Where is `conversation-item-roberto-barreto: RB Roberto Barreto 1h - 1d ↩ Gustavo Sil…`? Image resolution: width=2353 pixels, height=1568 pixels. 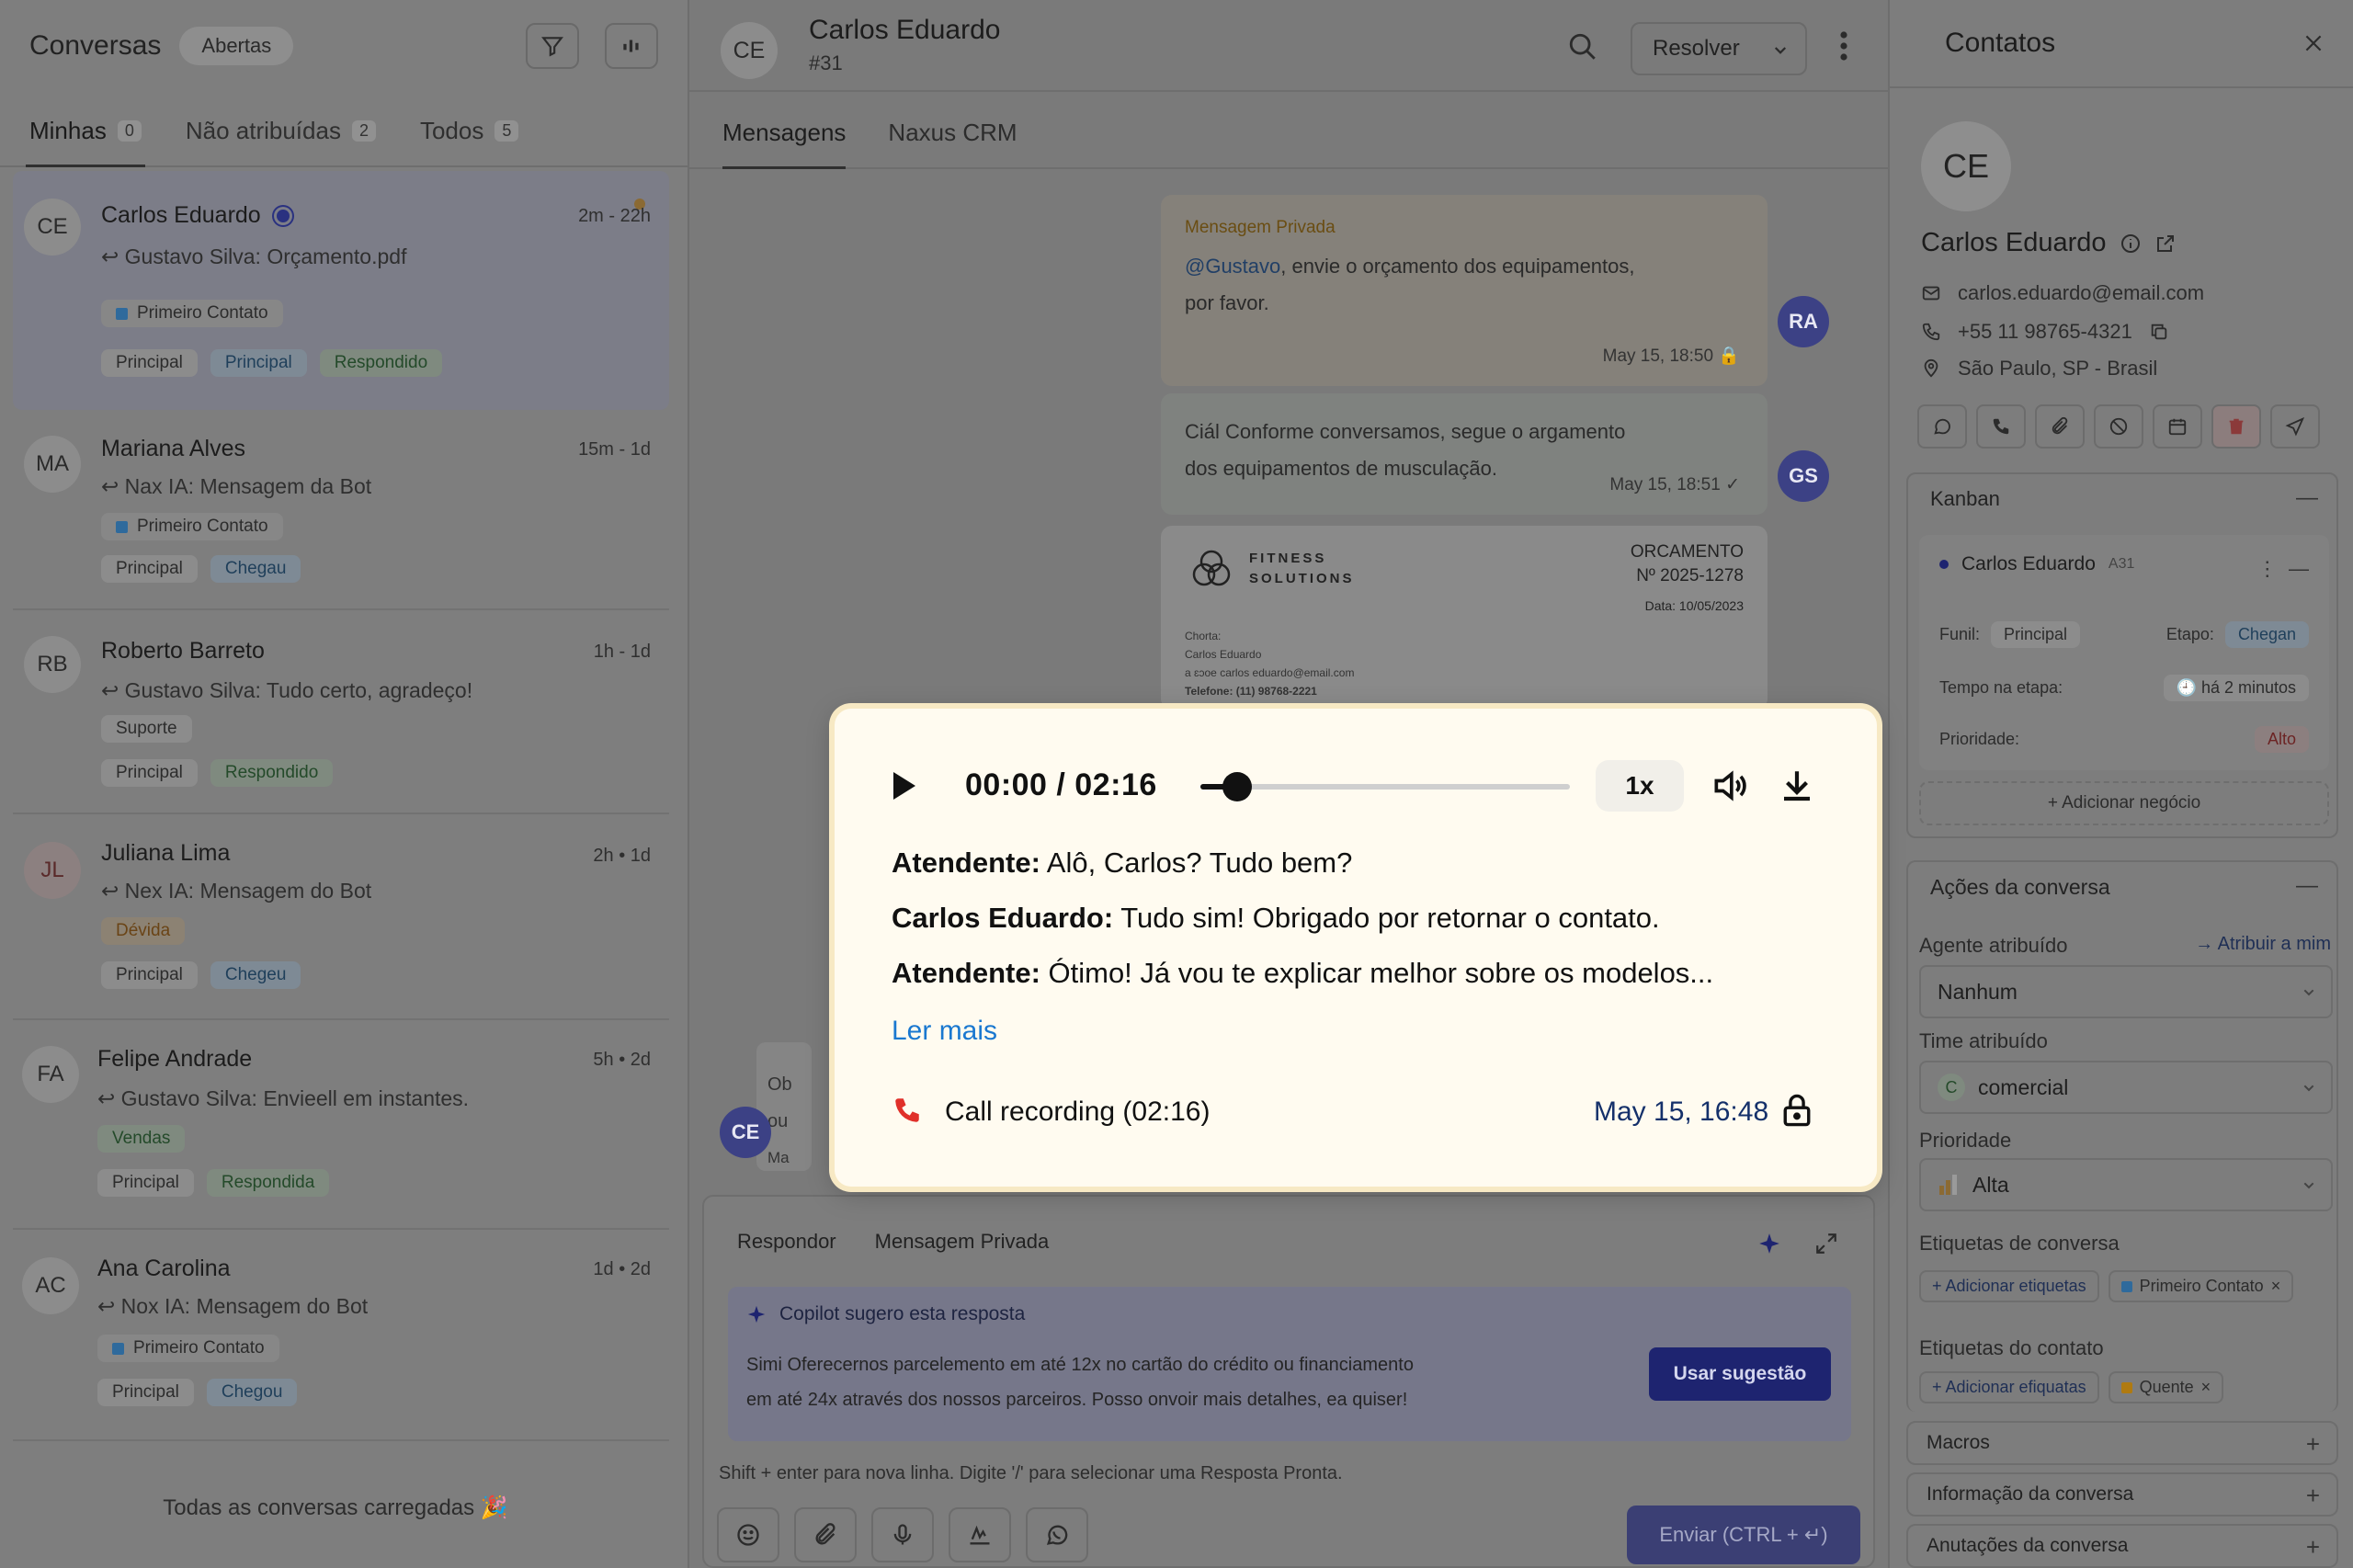 conversation-item-roberto-barreto: RB Roberto Barreto 1h - 1d ↩ Gustavo Sil… is located at coordinates (341, 712).